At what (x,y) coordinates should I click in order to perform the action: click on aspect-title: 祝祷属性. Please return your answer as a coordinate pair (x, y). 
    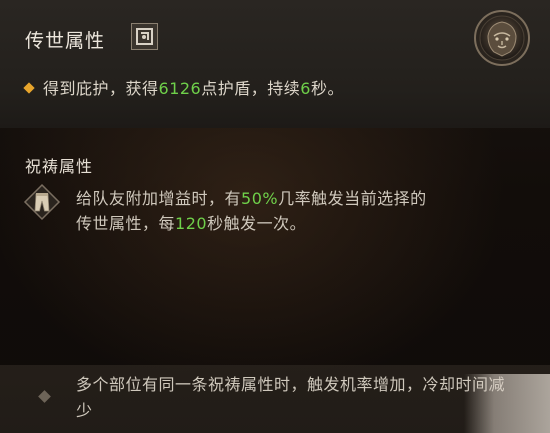
    Looking at the image, I should click on (59, 166).